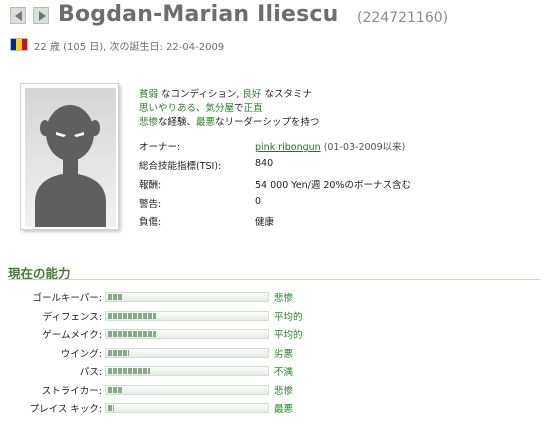  Describe the element at coordinates (201, 108) in the screenshot. I see `trait-text: 、` at that location.